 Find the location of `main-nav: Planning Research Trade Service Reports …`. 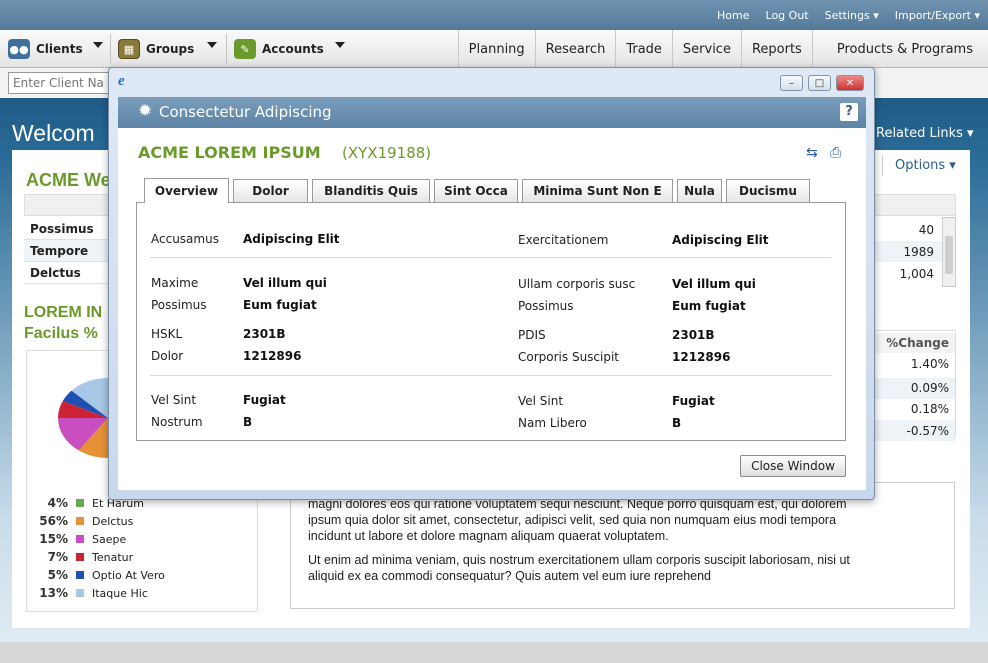

main-nav: Planning Research Trade Service Reports … is located at coordinates (722, 49).